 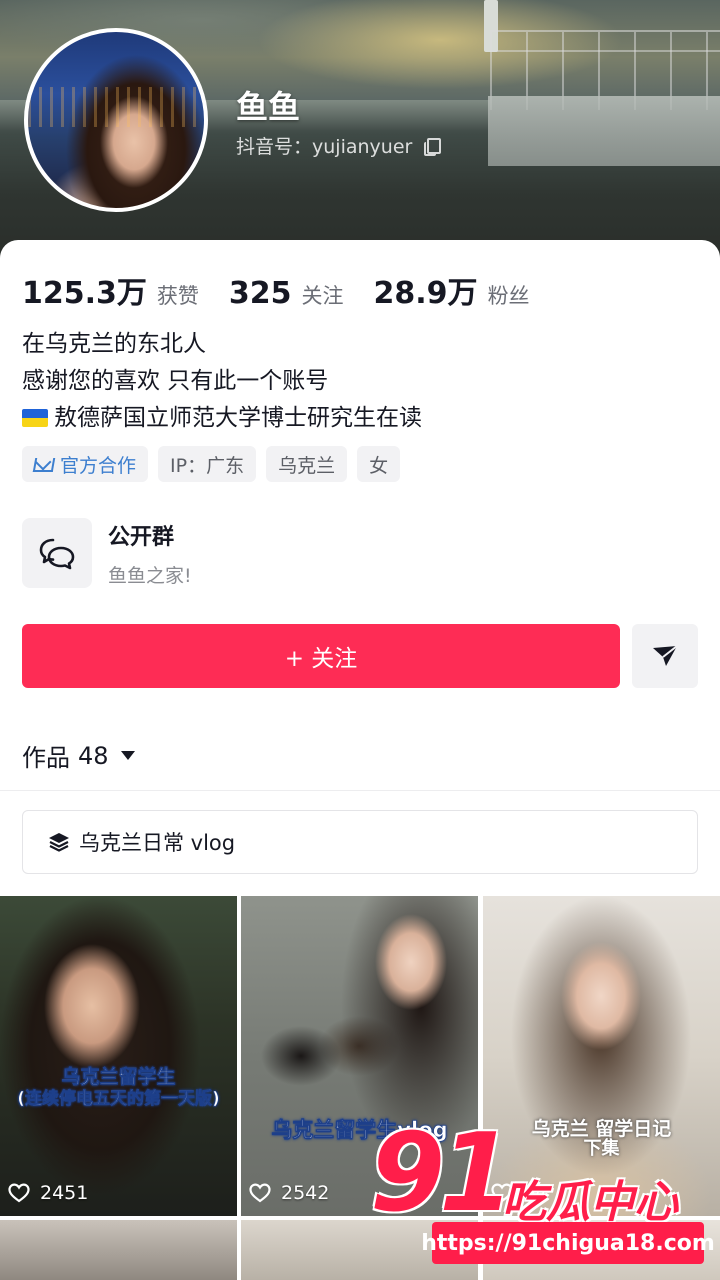 What do you see at coordinates (127, 755) in the screenshot?
I see `caret-down-icon` at bounding box center [127, 755].